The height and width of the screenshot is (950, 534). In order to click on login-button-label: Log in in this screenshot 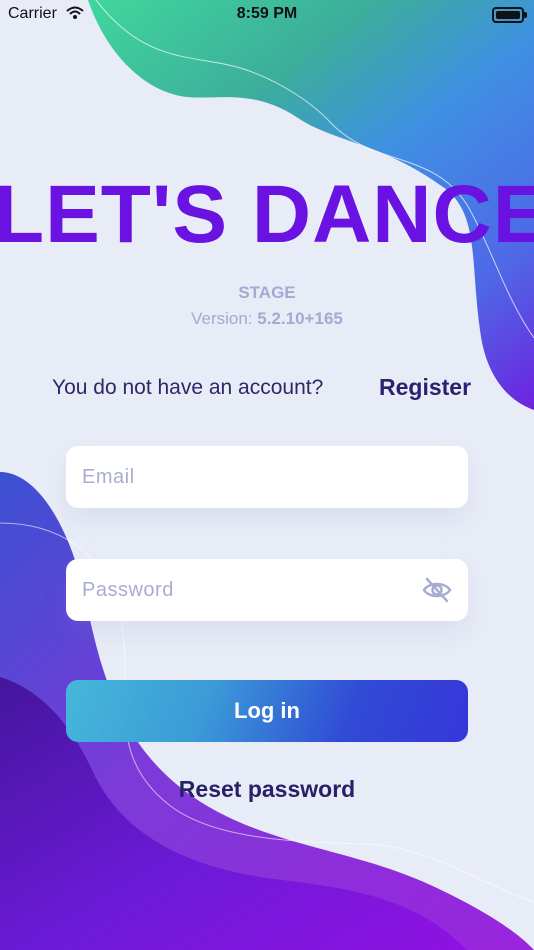, I will do `click(267, 710)`.